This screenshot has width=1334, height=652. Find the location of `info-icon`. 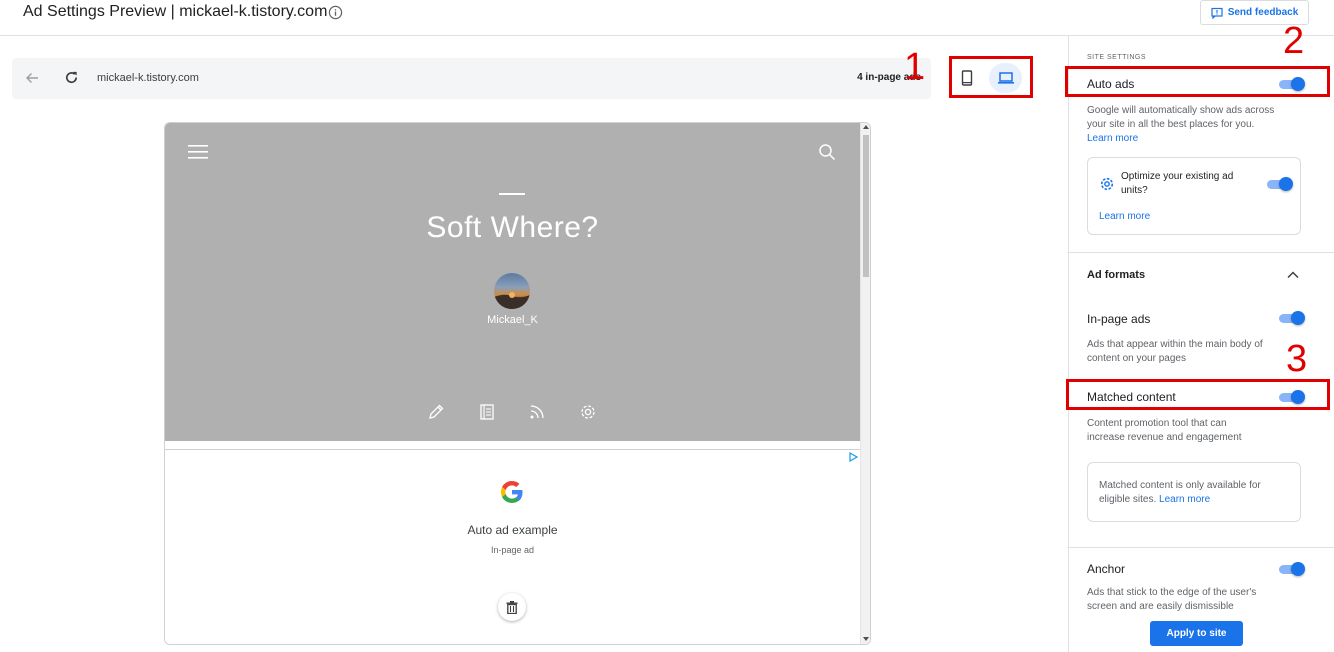

info-icon is located at coordinates (335, 12).